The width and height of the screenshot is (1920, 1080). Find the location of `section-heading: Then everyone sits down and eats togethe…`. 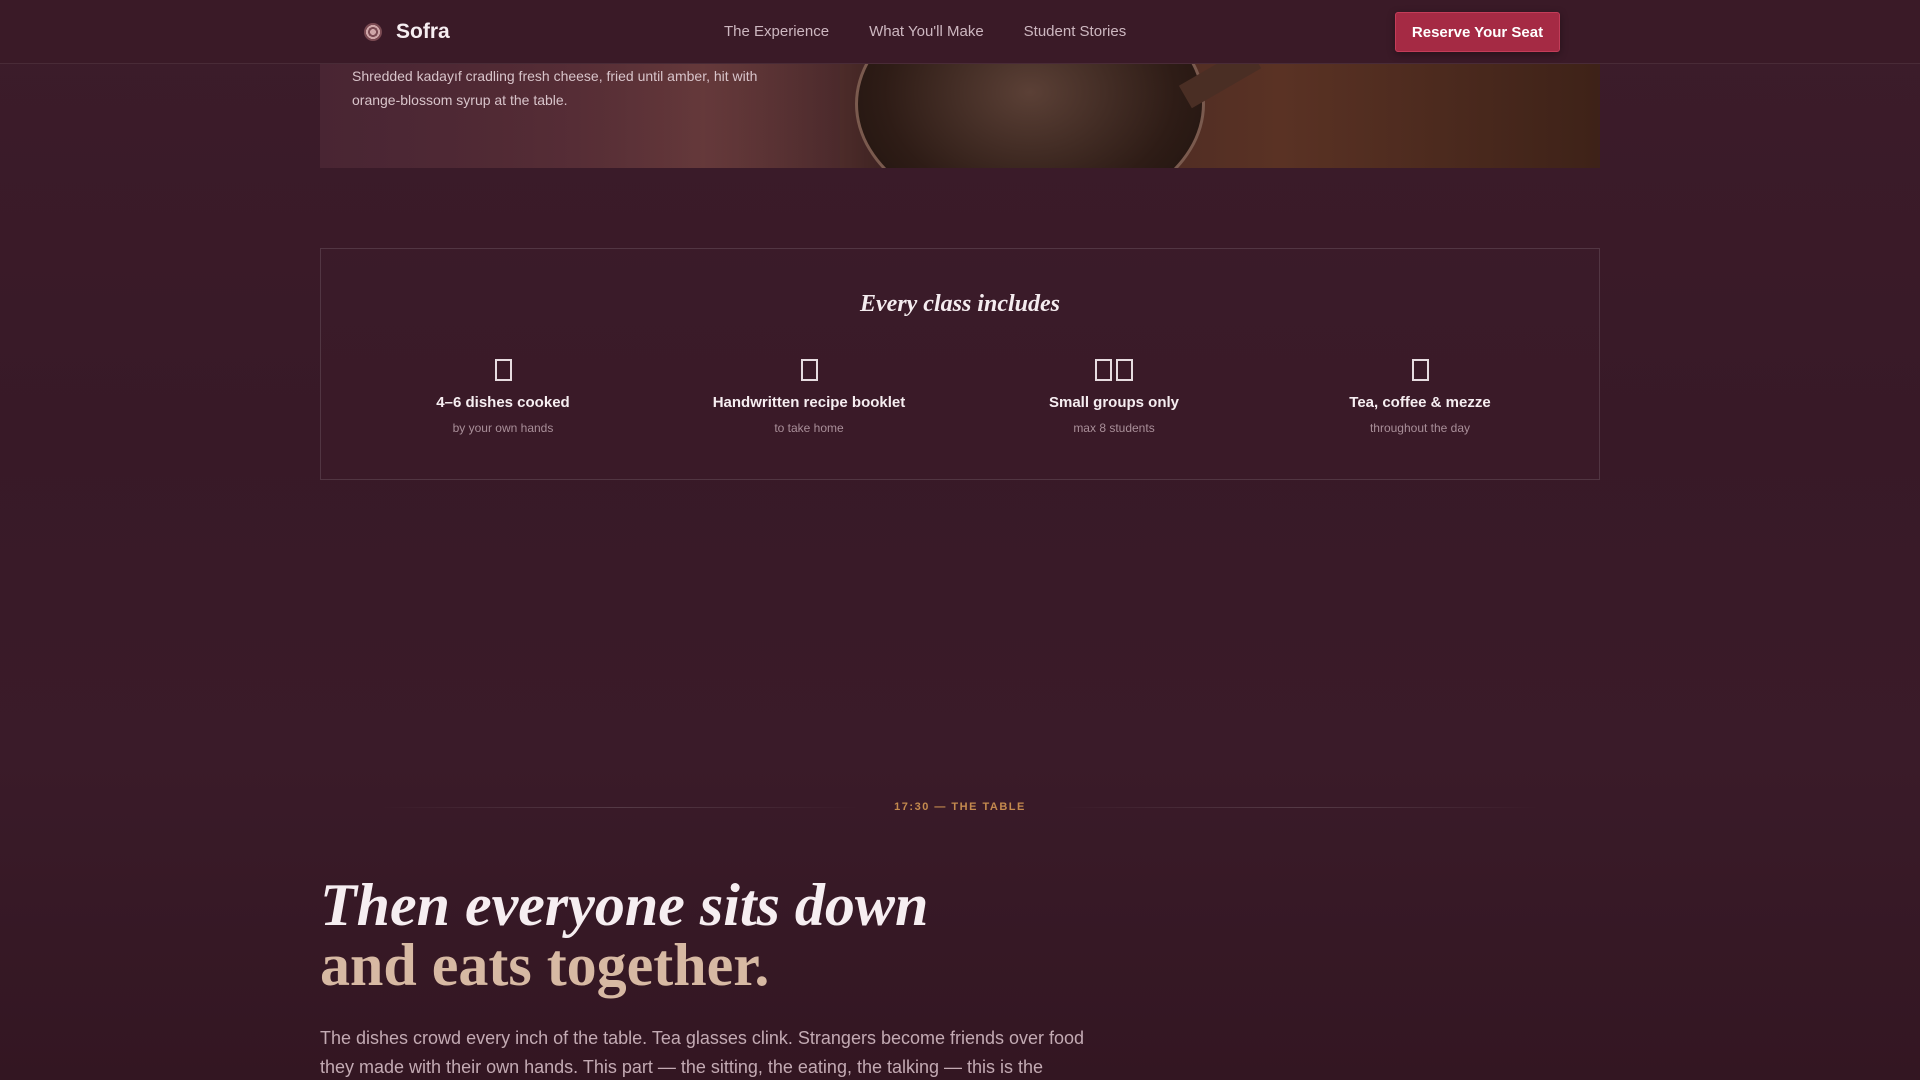

section-heading: Then everyone sits down and eats togethe… is located at coordinates (624, 935).